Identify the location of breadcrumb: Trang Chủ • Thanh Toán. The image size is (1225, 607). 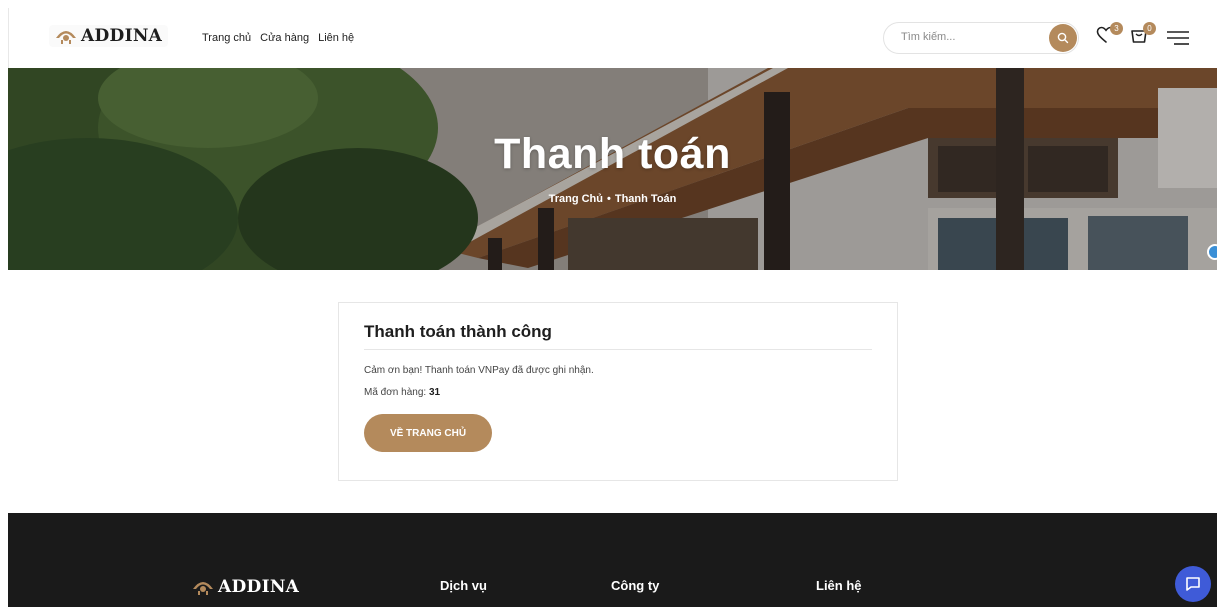
(612, 199).